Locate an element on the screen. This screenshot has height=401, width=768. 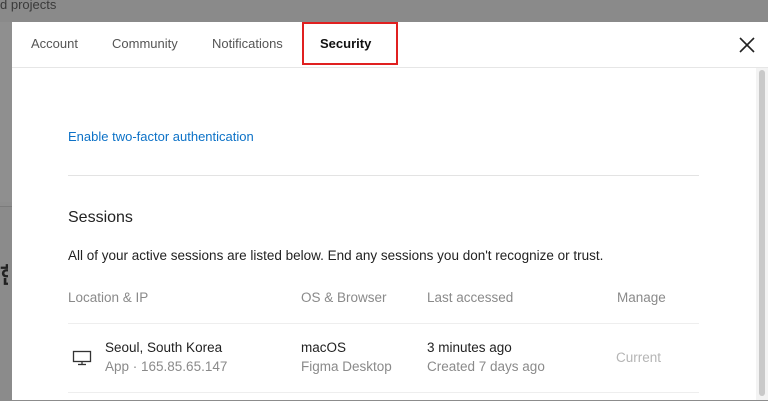
column-header-location: Location & IP is located at coordinates (108, 297).